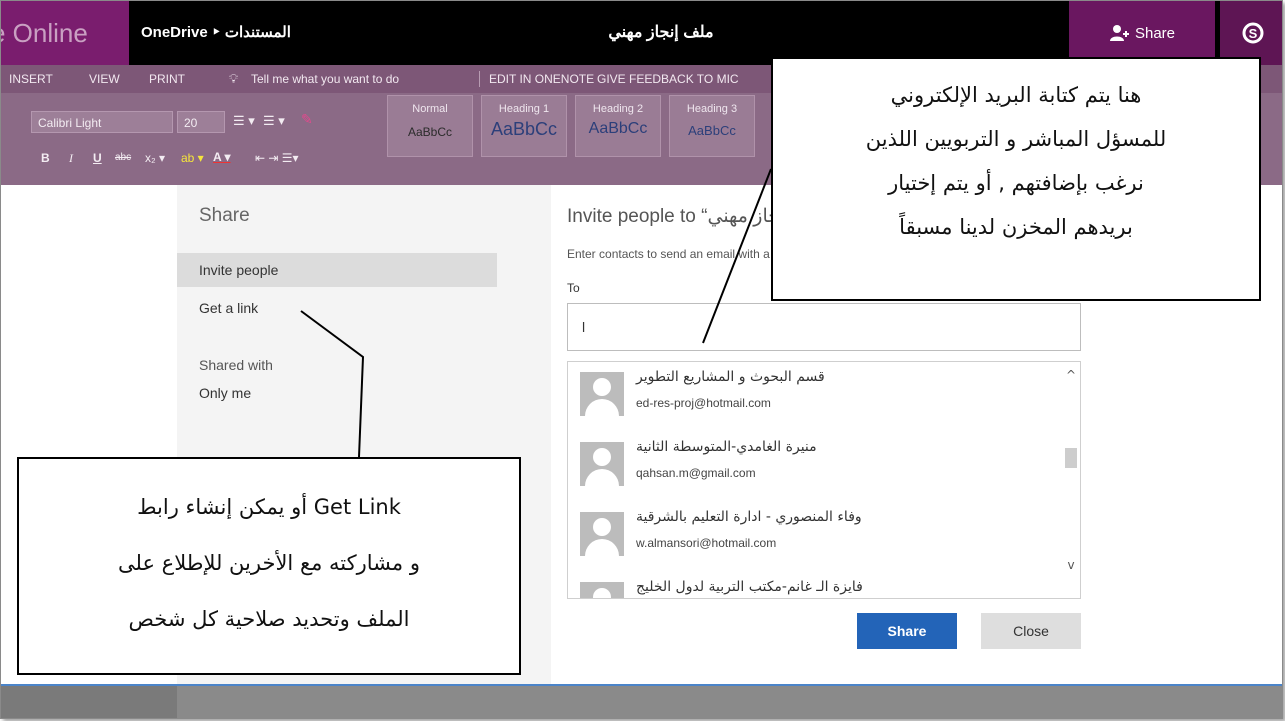 Image resolution: width=1285 pixels, height=721 pixels. I want to click on scroll-thumb, so click(1071, 458).